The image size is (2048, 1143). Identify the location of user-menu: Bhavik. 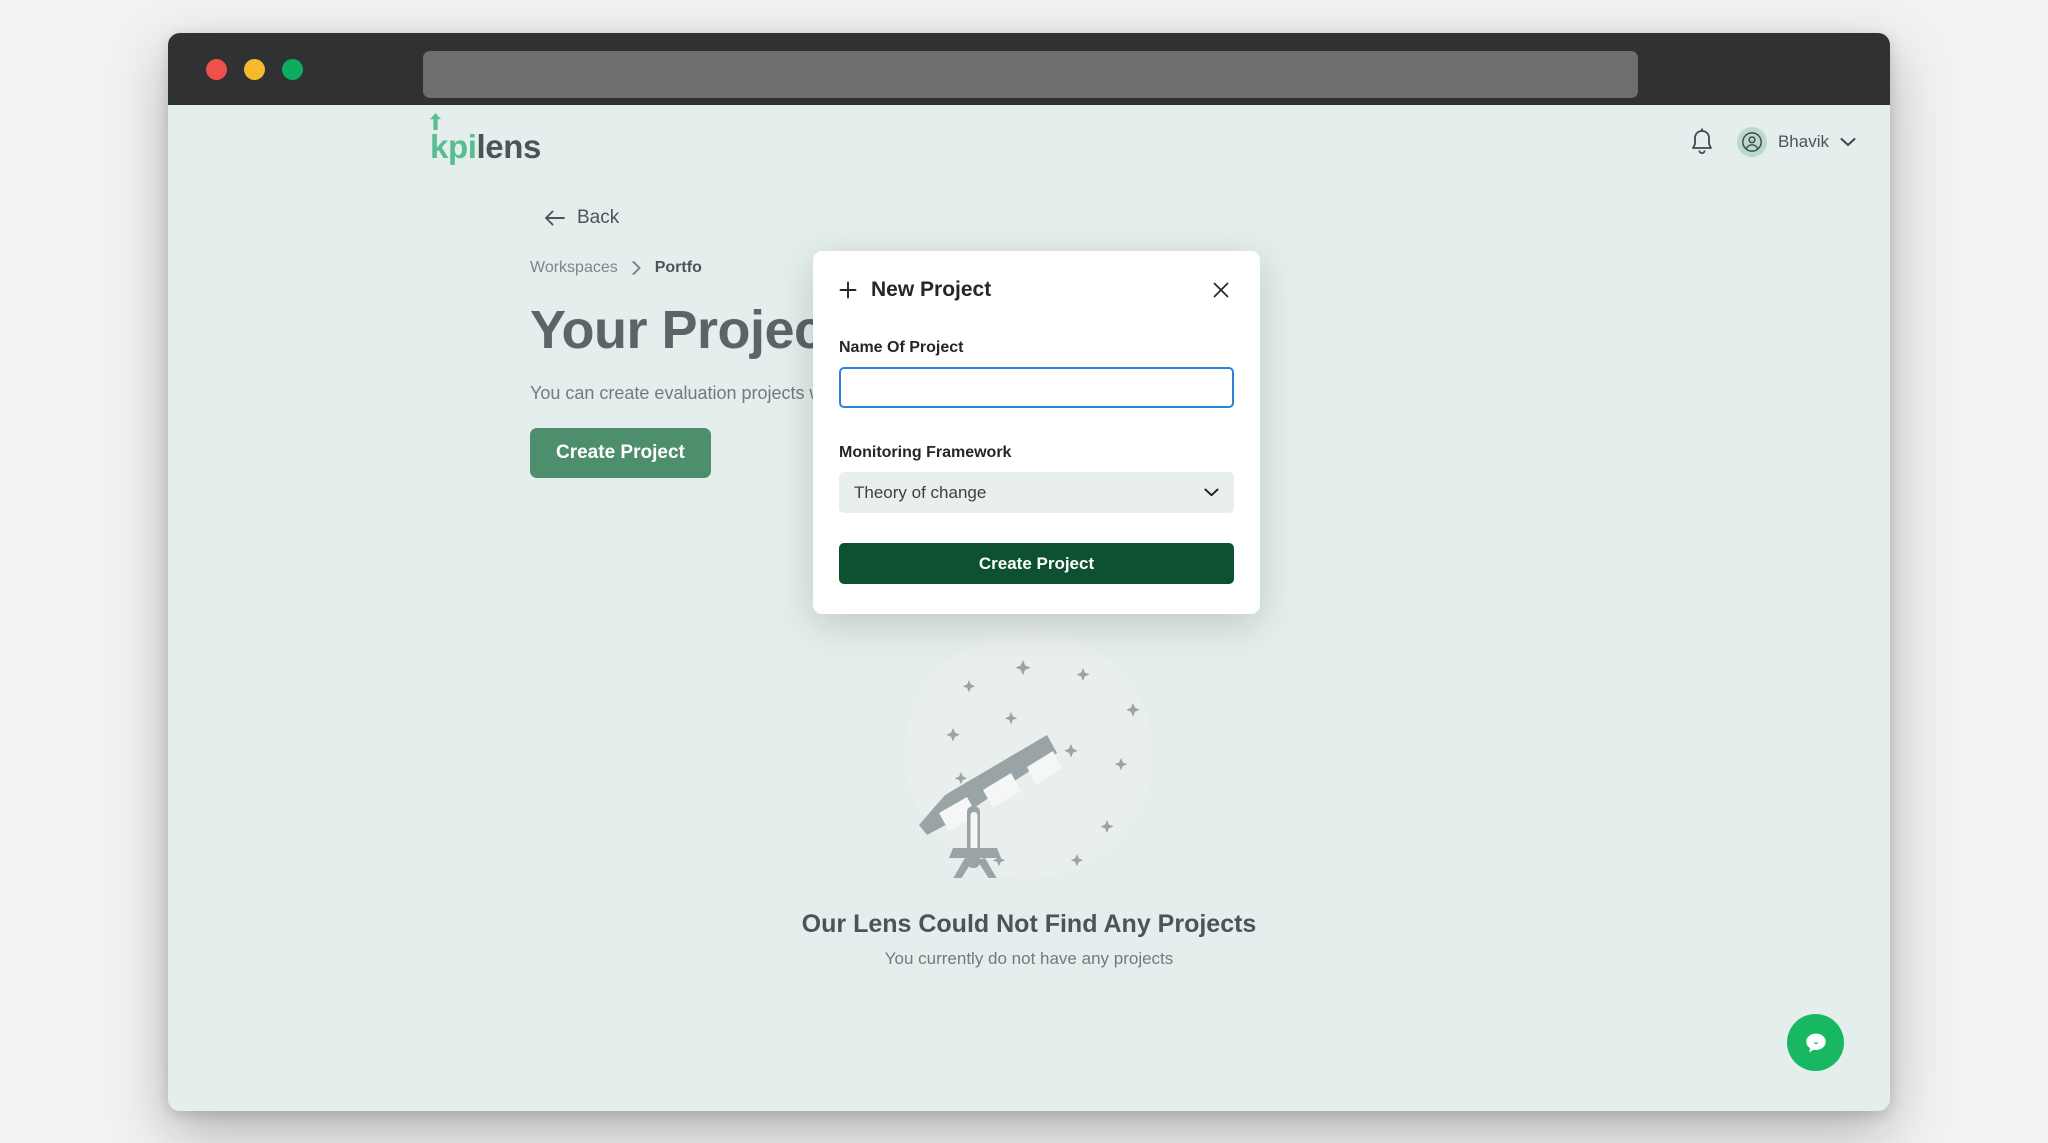
(1796, 142).